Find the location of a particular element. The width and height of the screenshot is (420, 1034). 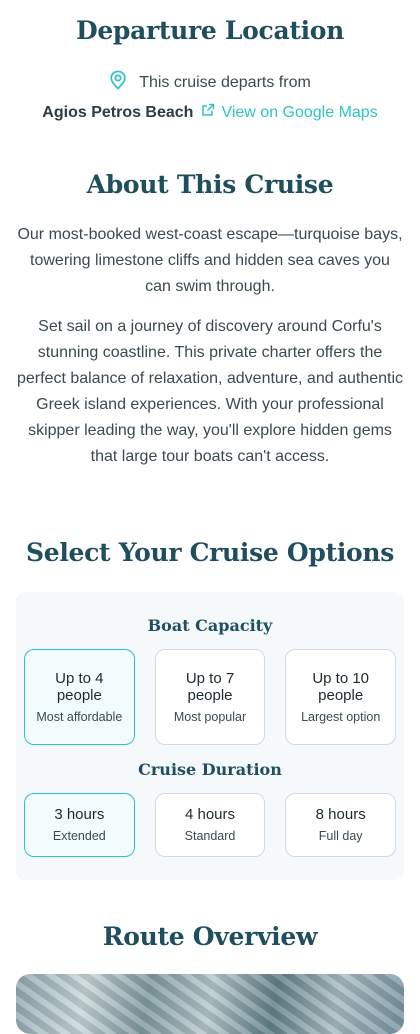

cruise-duration-title: Cruise Duration is located at coordinates (210, 769).